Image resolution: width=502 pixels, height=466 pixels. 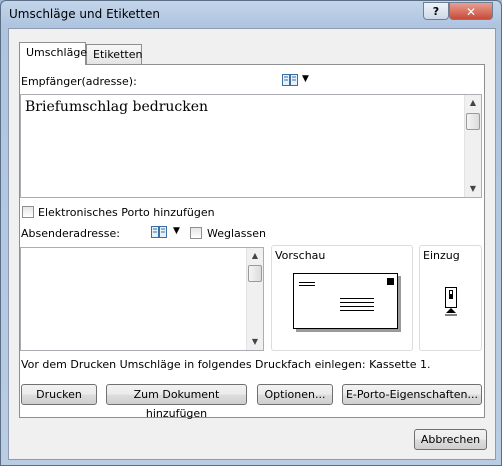 What do you see at coordinates (176, 402) in the screenshot?
I see `add-to-document-button: Zum Dokument hinzufügen` at bounding box center [176, 402].